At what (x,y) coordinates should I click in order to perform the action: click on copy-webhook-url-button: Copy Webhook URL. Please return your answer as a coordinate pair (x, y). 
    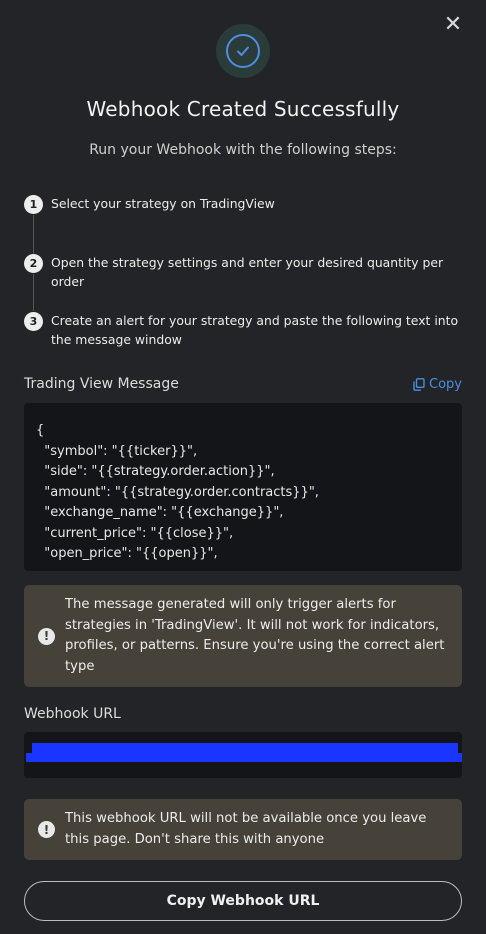
    Looking at the image, I should click on (243, 901).